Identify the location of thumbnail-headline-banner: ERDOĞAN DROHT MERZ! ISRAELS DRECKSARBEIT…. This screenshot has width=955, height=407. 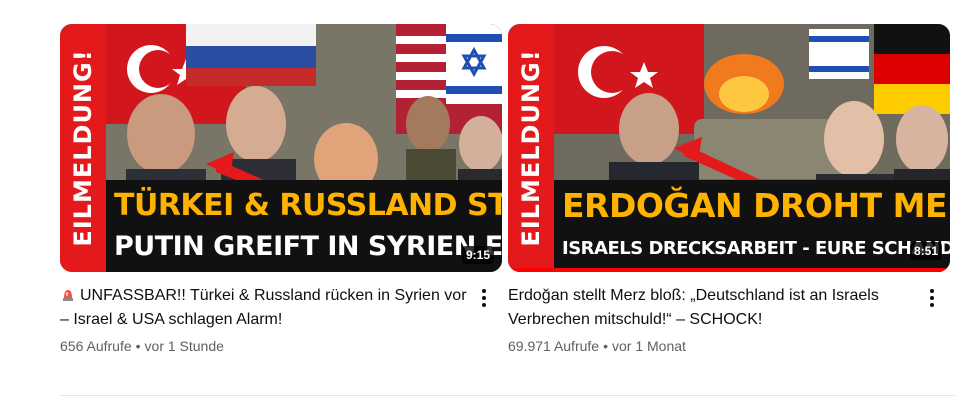
(752, 226).